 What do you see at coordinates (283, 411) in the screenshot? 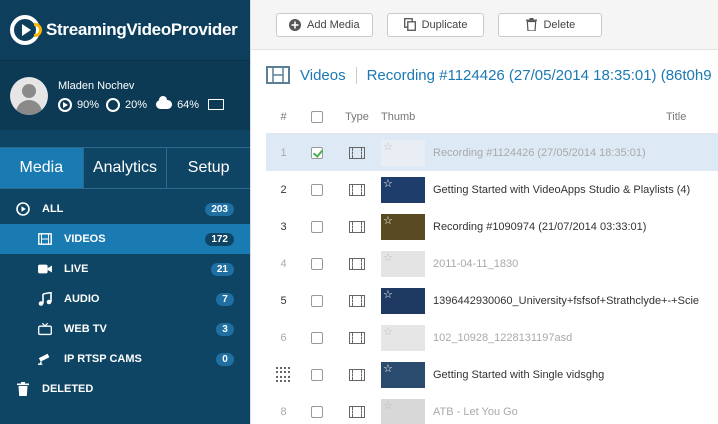
I see `row-number: 8` at bounding box center [283, 411].